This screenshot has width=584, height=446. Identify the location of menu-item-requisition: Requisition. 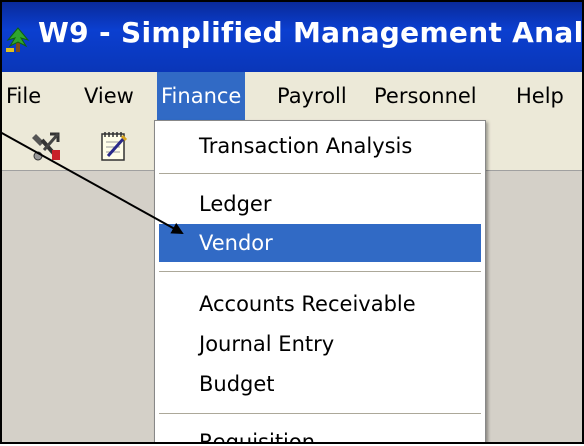
(320, 432).